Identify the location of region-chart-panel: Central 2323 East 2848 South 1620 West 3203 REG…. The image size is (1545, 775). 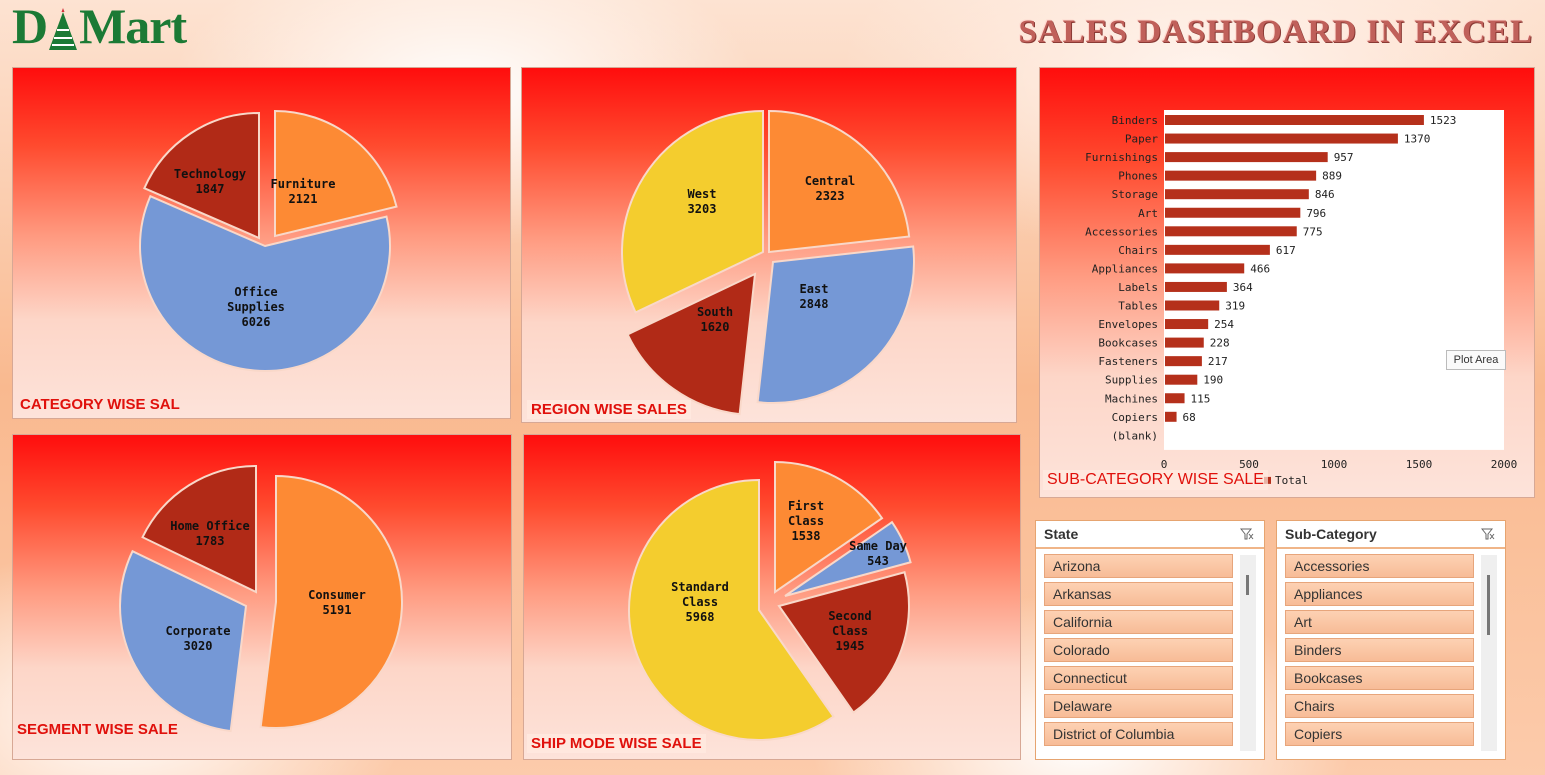
(769, 245).